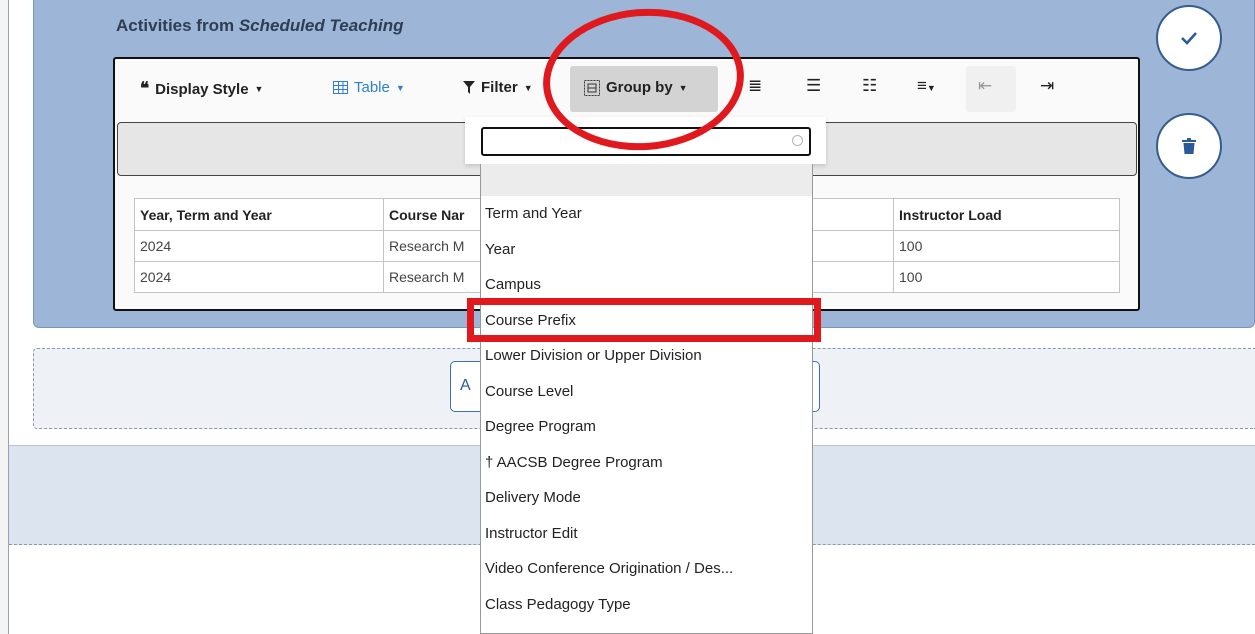  What do you see at coordinates (646, 534) in the screenshot?
I see `dropdown-option: Instructor Edit` at bounding box center [646, 534].